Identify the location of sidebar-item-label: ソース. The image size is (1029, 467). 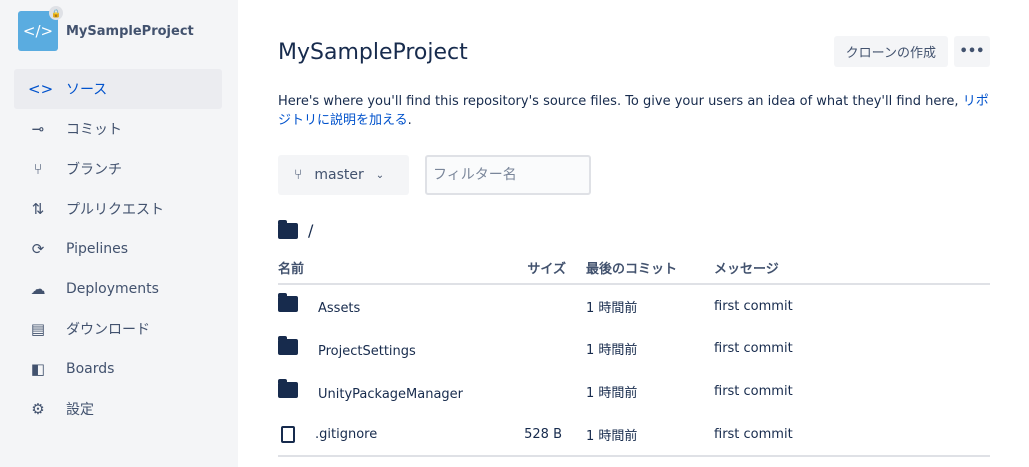
(87, 90).